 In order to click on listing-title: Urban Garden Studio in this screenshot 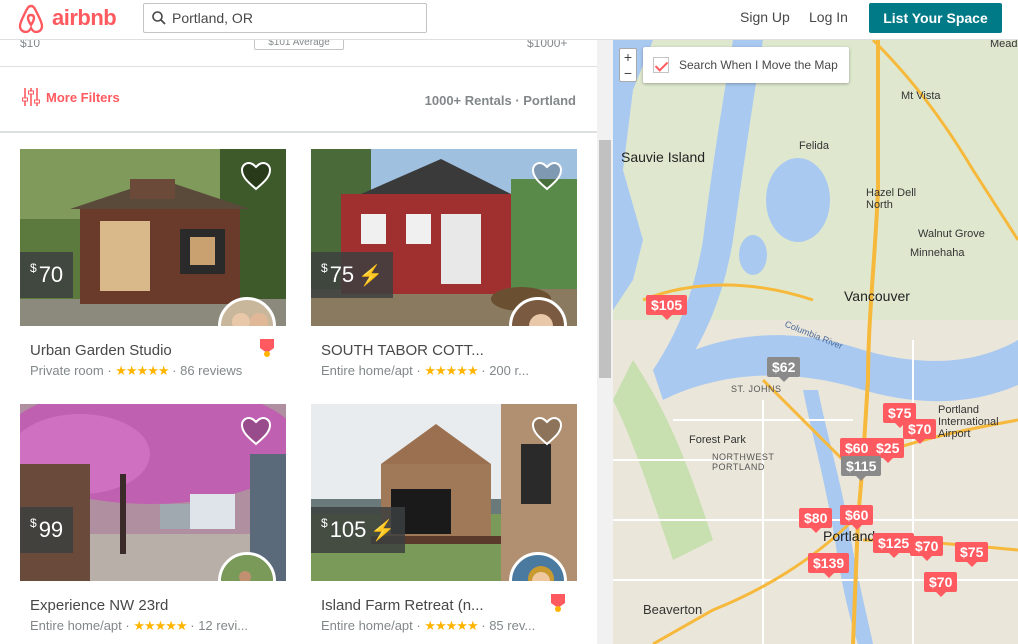, I will do `click(130, 350)`.